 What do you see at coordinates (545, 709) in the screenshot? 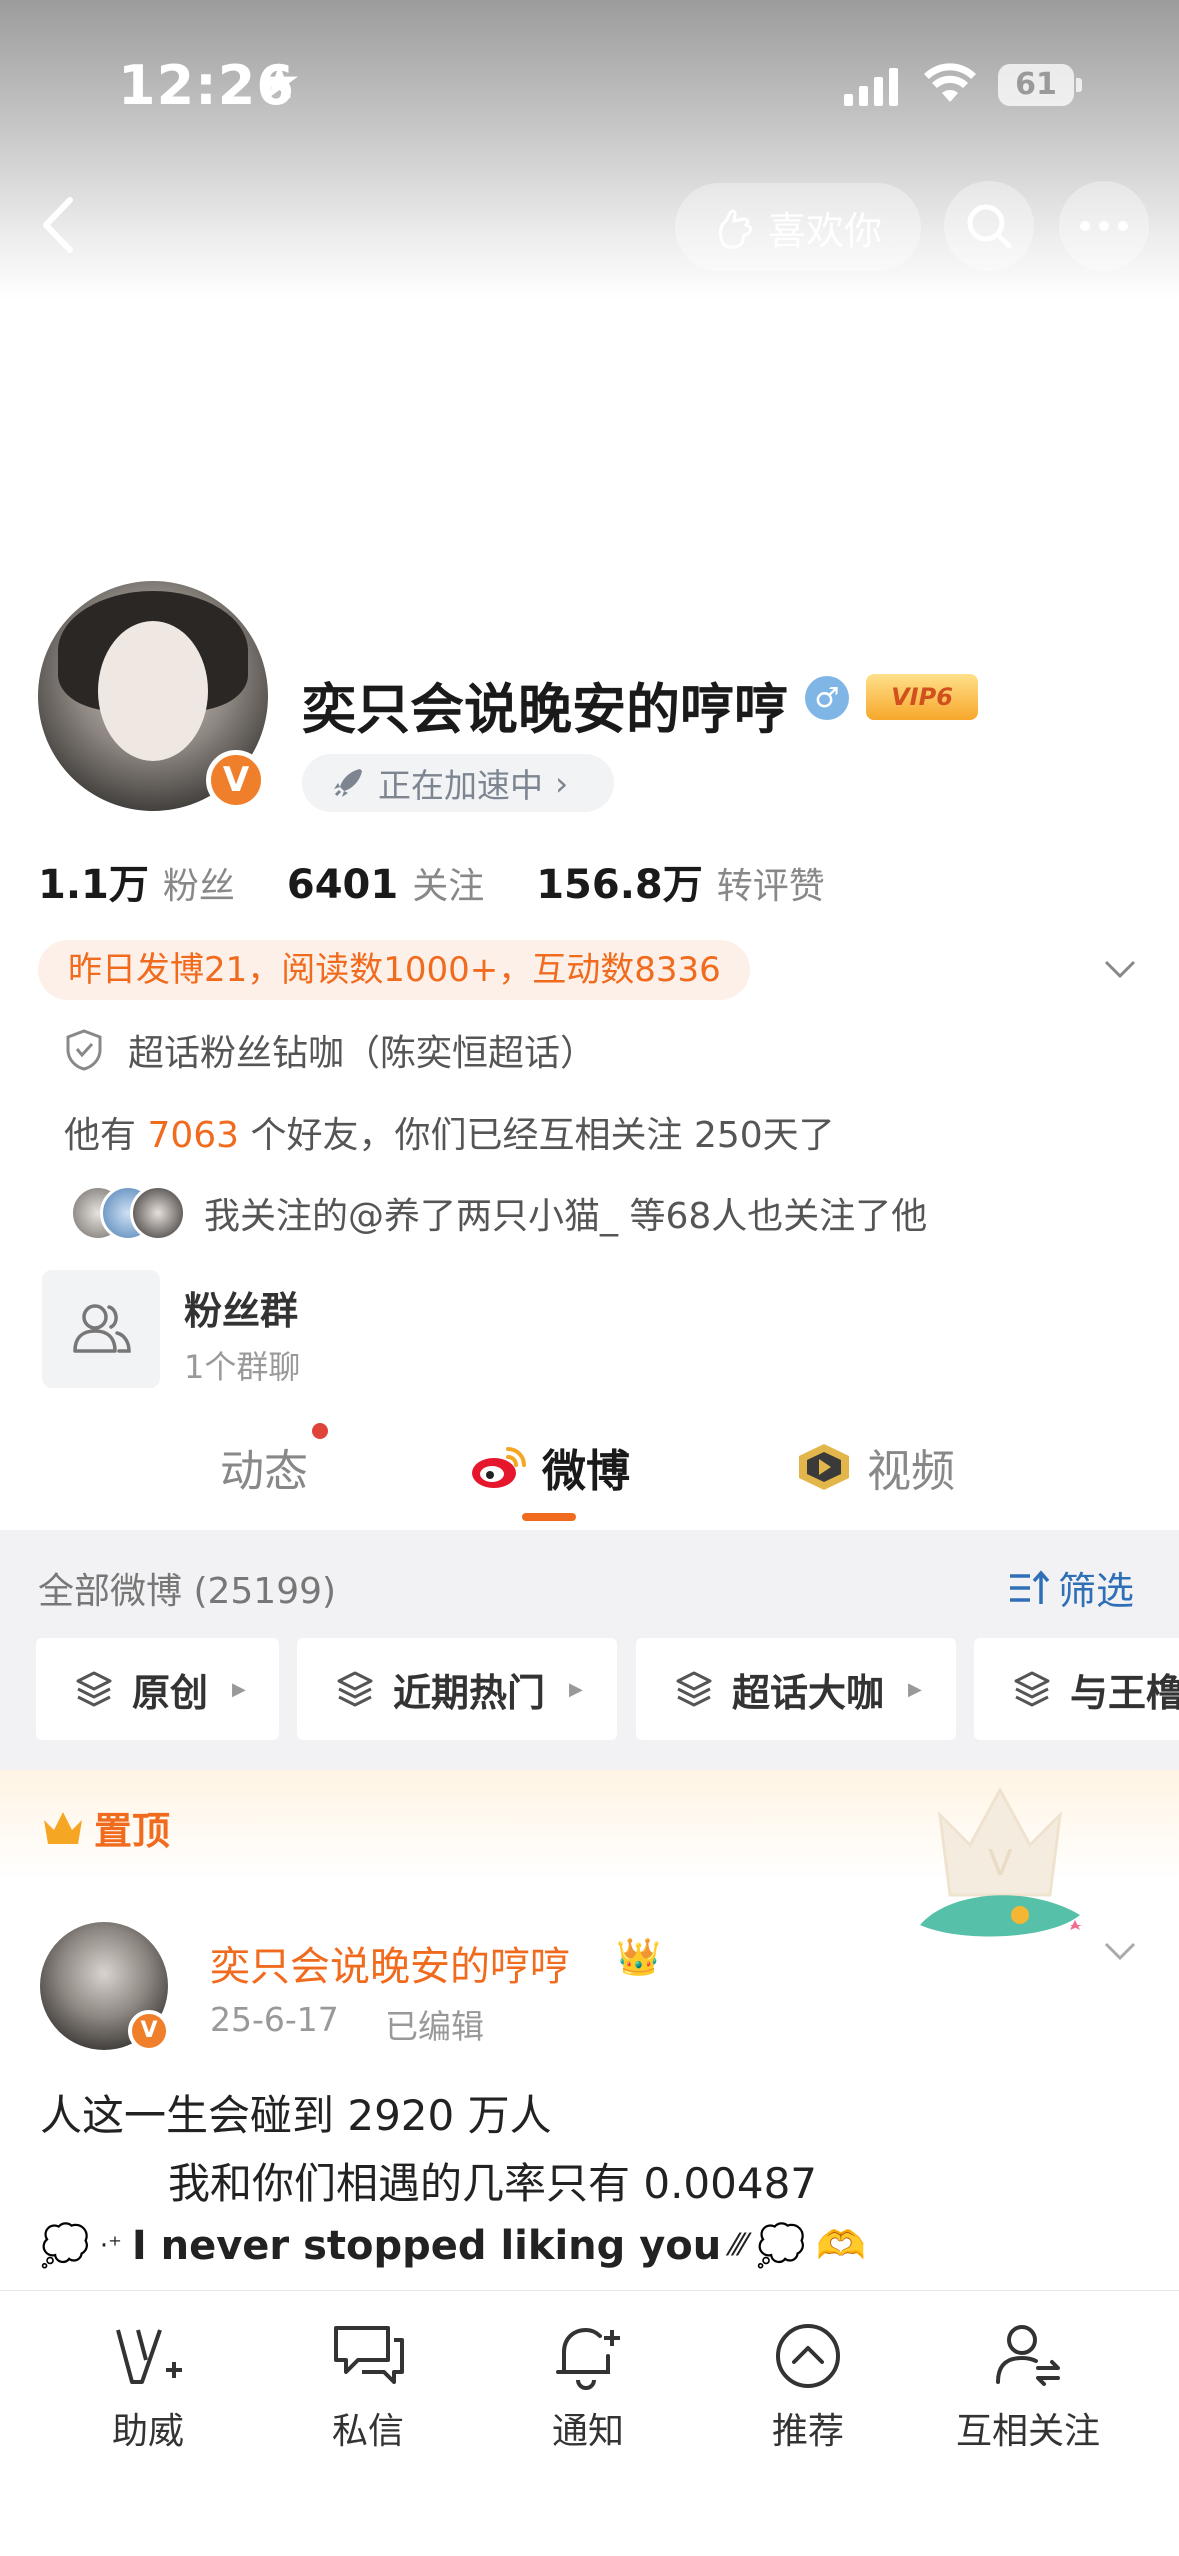
I see `profile-name: 奕只会说晚安的哼哼` at bounding box center [545, 709].